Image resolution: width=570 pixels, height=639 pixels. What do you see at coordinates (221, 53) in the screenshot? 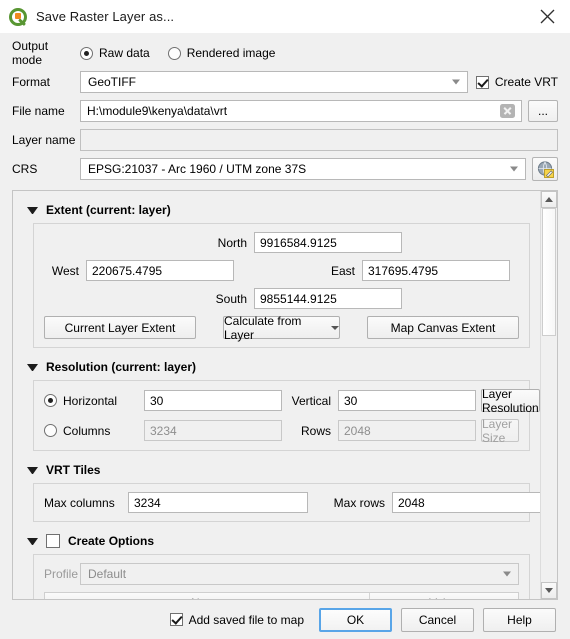
I see `radio-rendered-image: Rendered image` at bounding box center [221, 53].